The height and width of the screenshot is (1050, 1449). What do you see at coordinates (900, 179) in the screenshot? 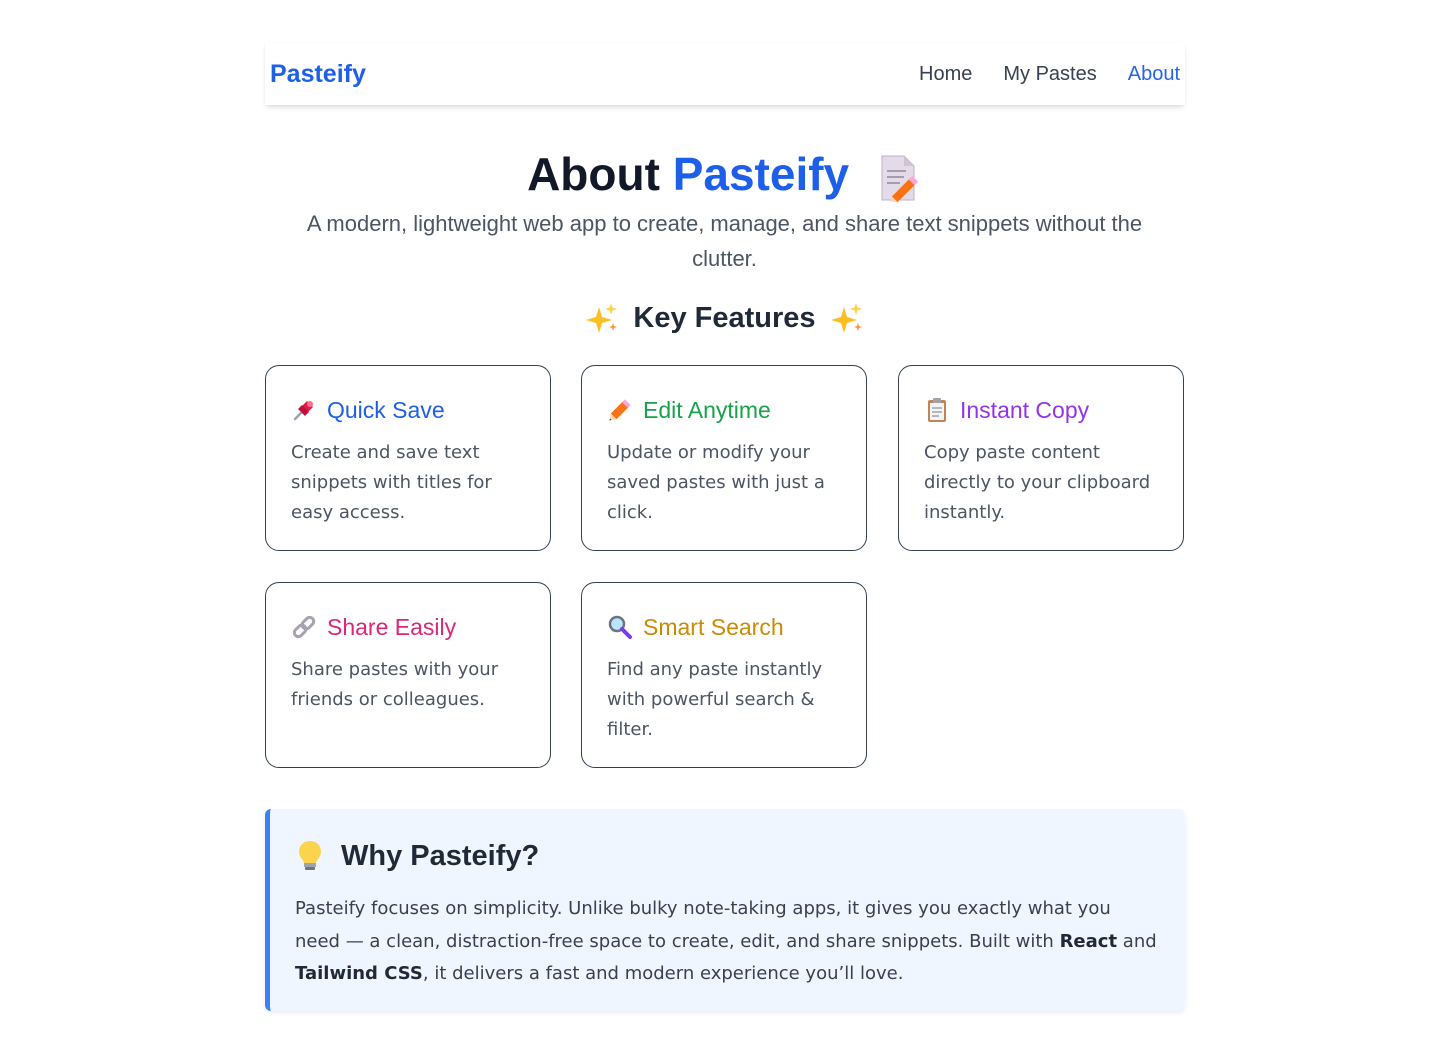
I see `memo-pencil-icon` at bounding box center [900, 179].